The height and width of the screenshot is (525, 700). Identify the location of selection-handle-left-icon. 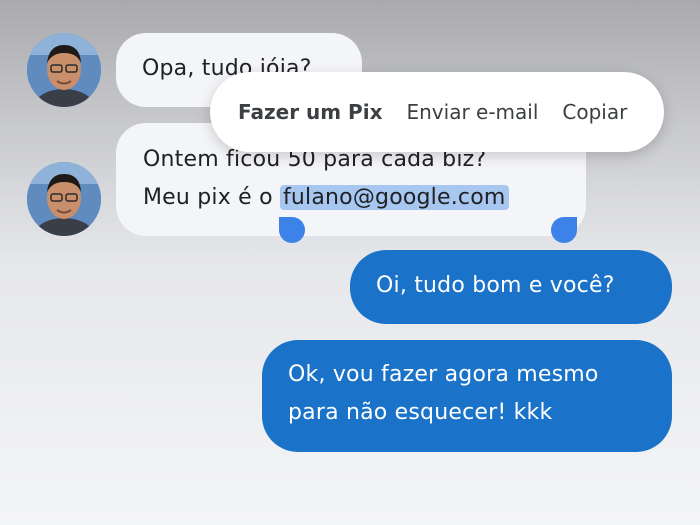
(292, 230).